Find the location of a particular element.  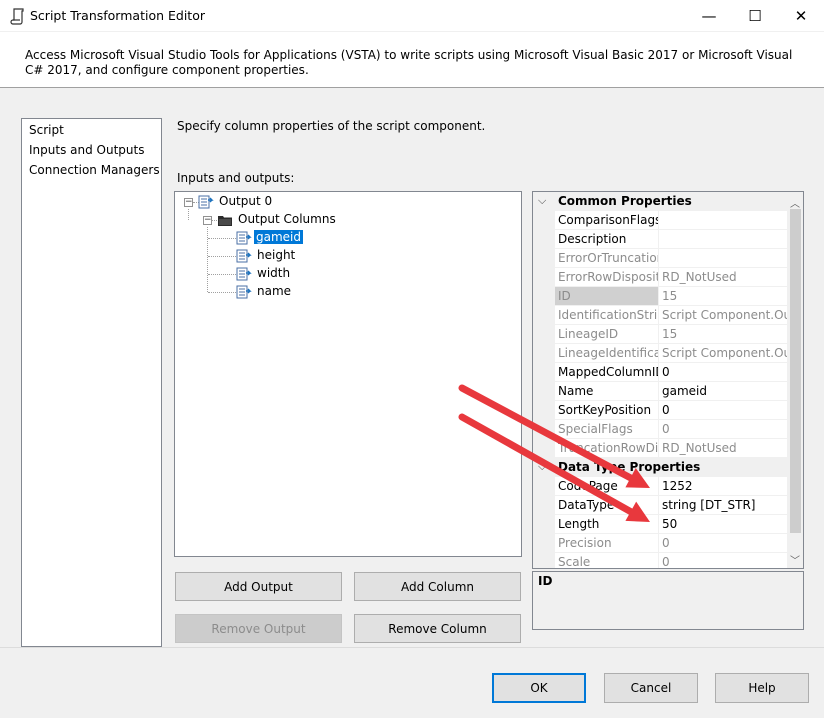

property-name: SortKeyPosition is located at coordinates (607, 410).